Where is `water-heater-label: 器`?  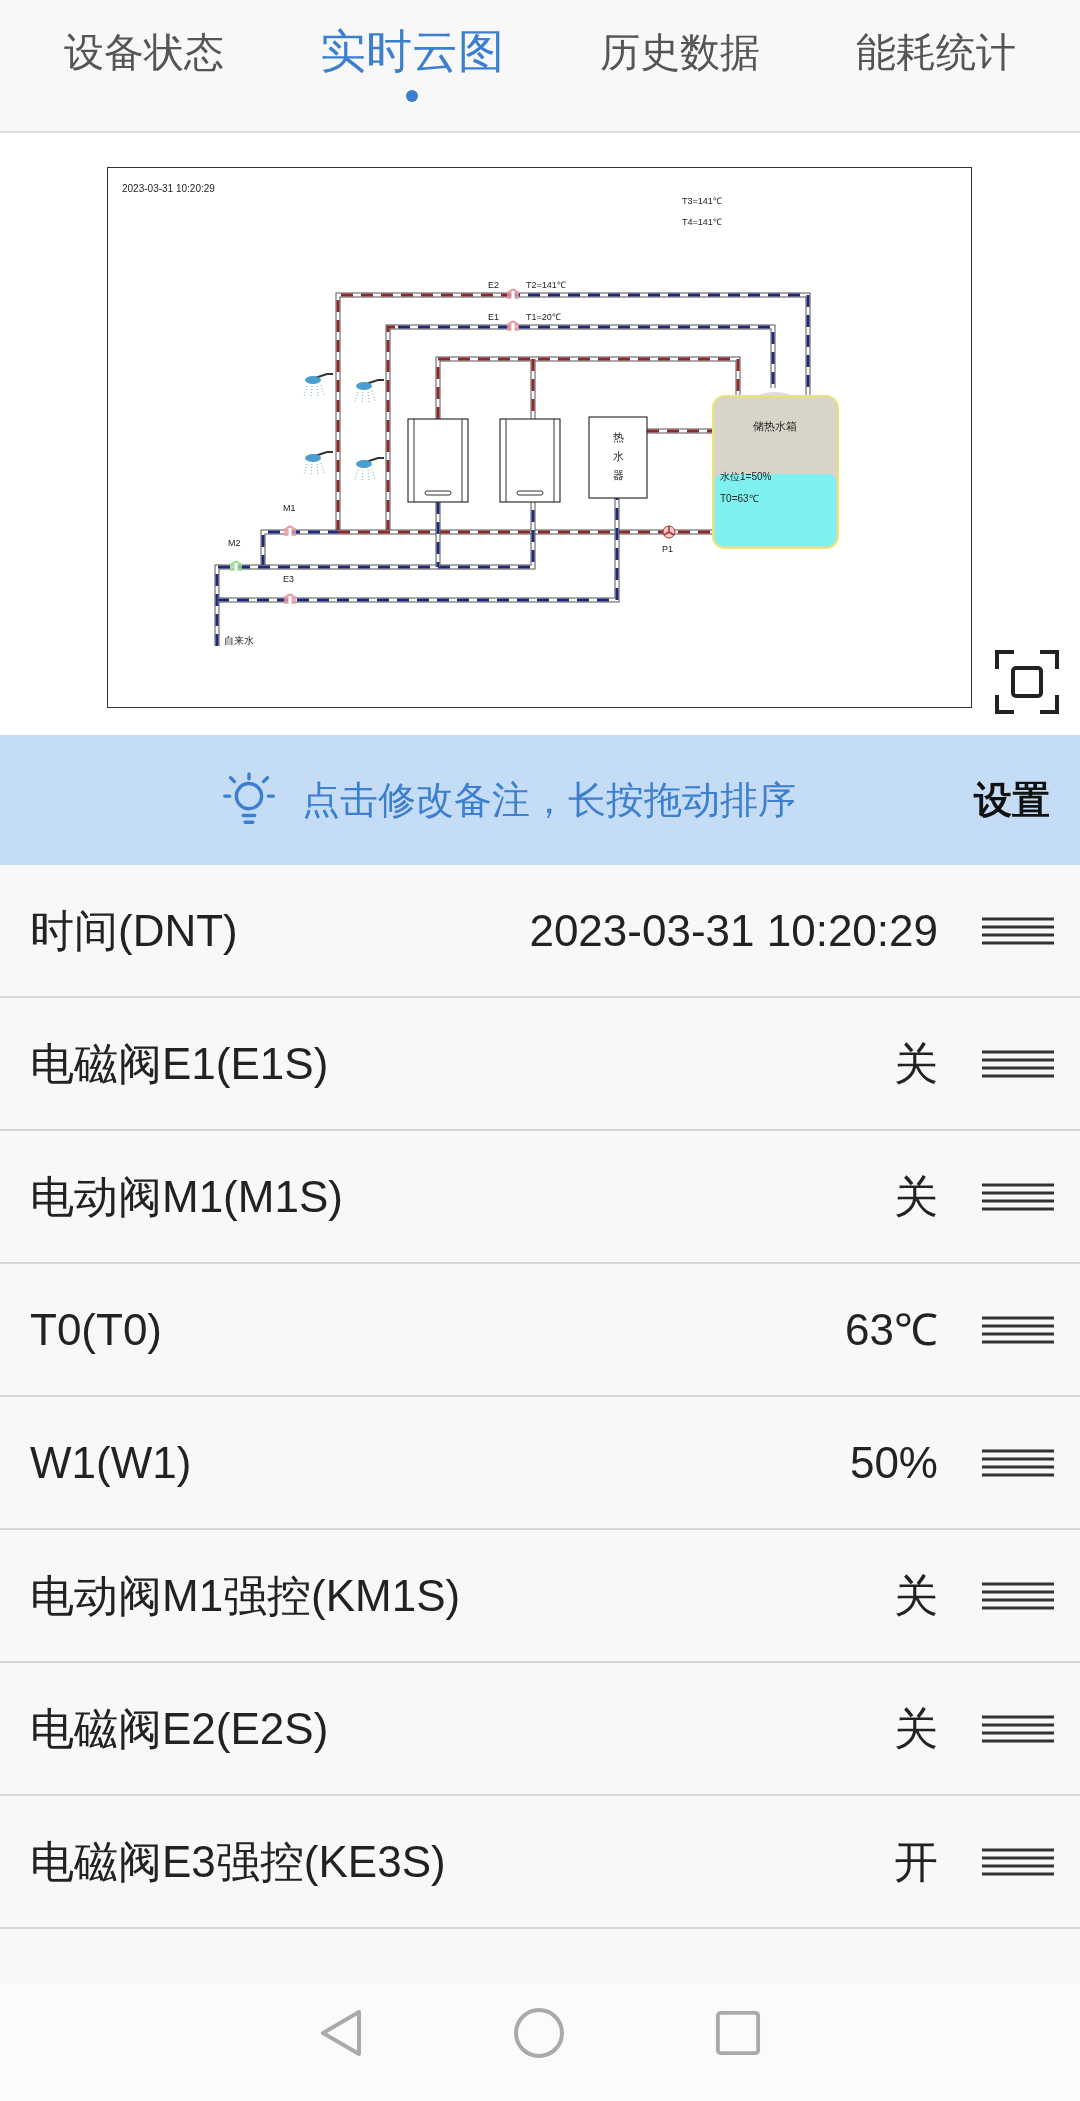 water-heater-label: 器 is located at coordinates (618, 475).